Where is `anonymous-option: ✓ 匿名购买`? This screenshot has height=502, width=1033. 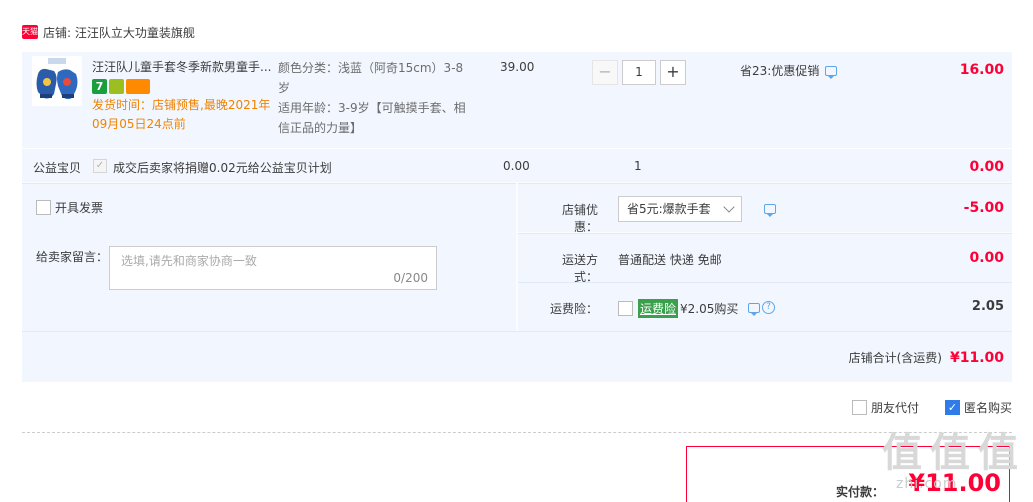 anonymous-option: ✓ 匿名购买 is located at coordinates (978, 407).